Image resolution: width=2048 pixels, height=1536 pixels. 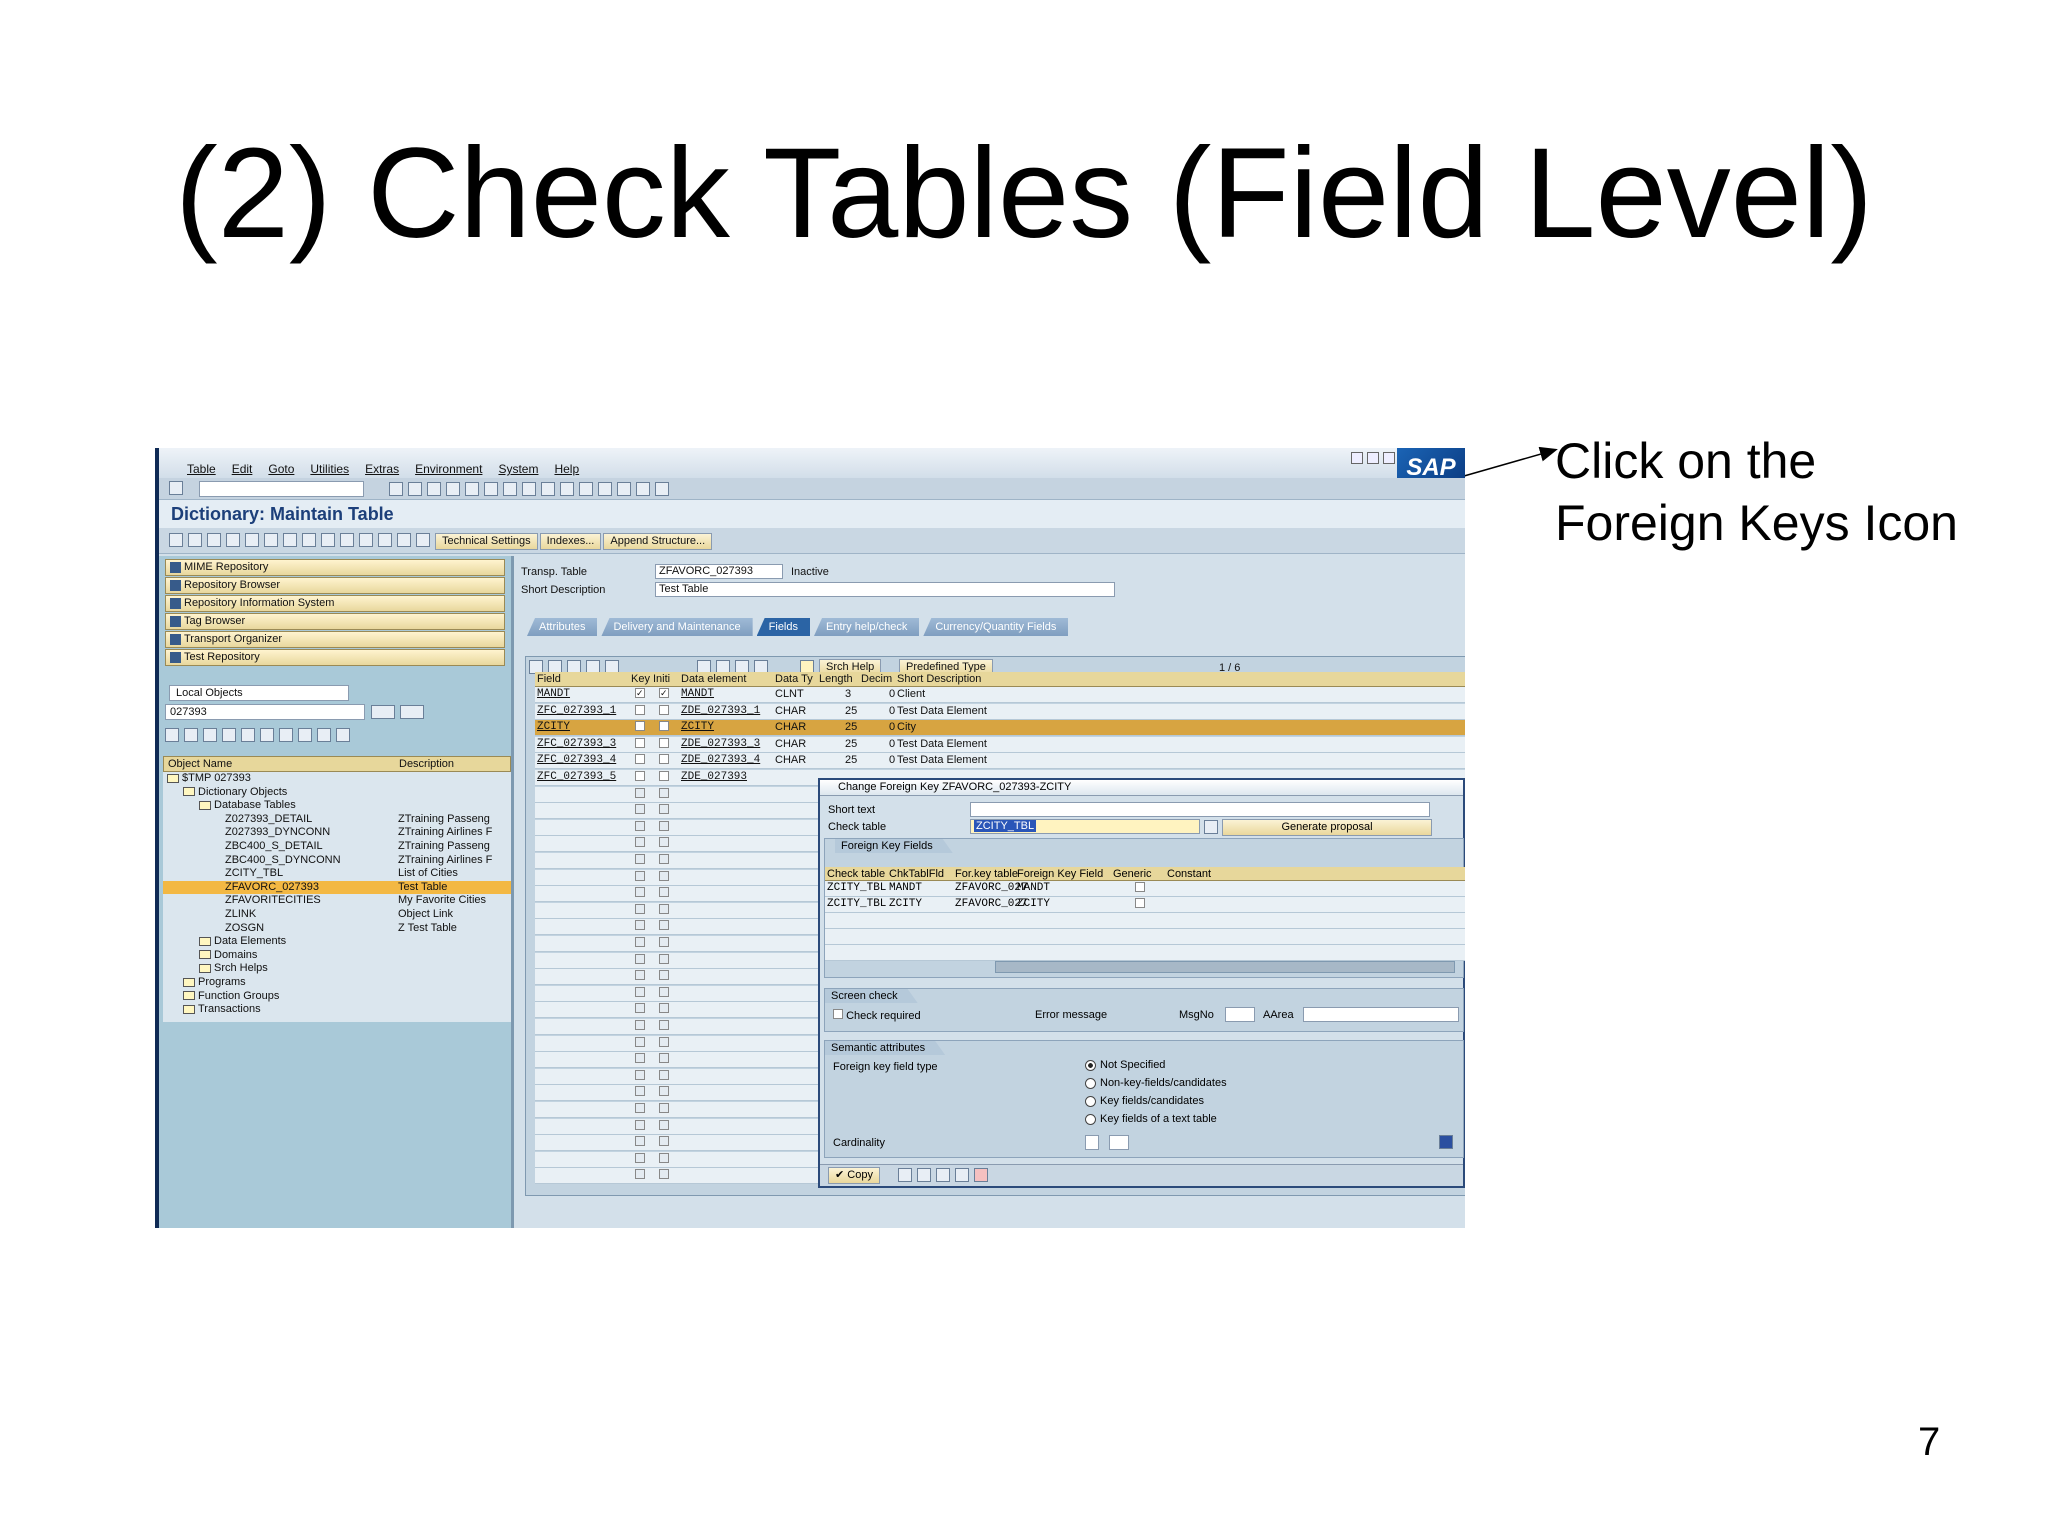 What do you see at coordinates (697, 694) in the screenshot?
I see `data-element: MANDT` at bounding box center [697, 694].